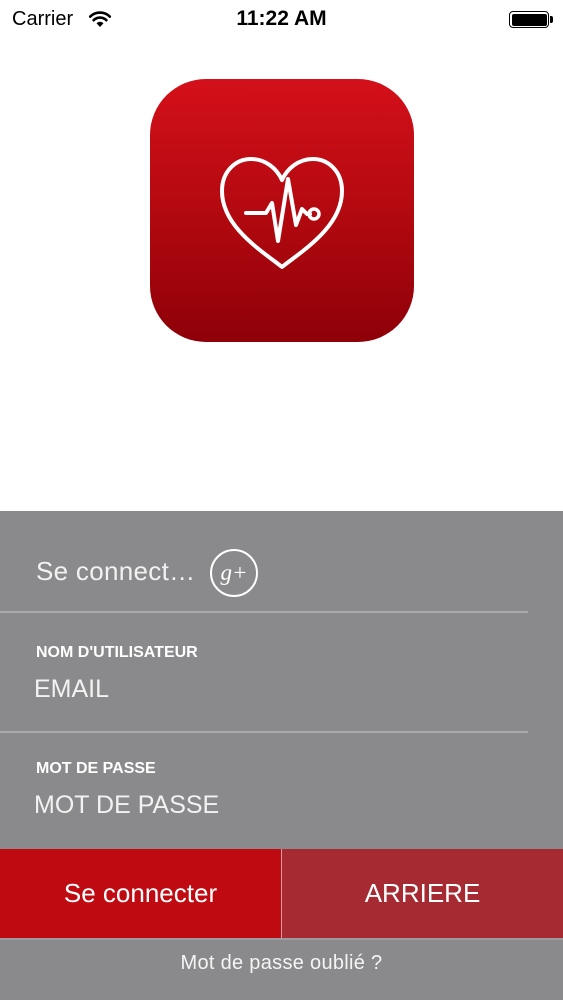 The width and height of the screenshot is (563, 1000). I want to click on footer: Mot de passe oublié ?, so click(281, 969).